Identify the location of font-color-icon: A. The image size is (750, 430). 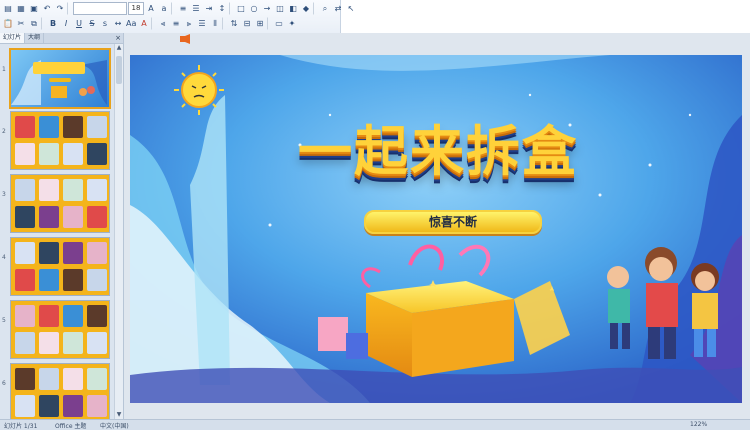
(144, 23).